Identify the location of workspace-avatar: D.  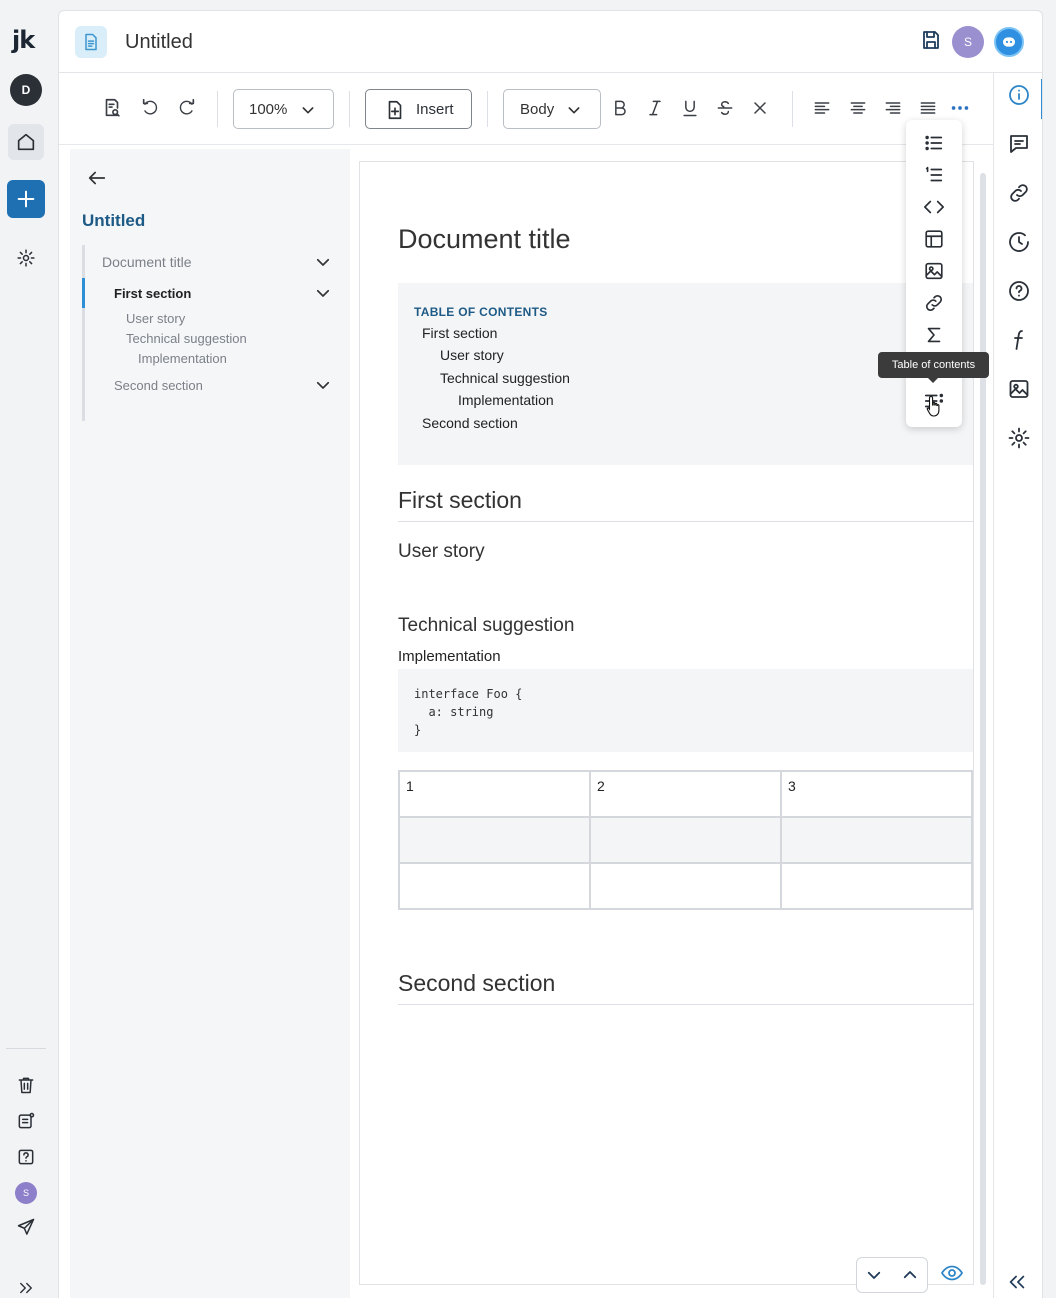
(26, 90).